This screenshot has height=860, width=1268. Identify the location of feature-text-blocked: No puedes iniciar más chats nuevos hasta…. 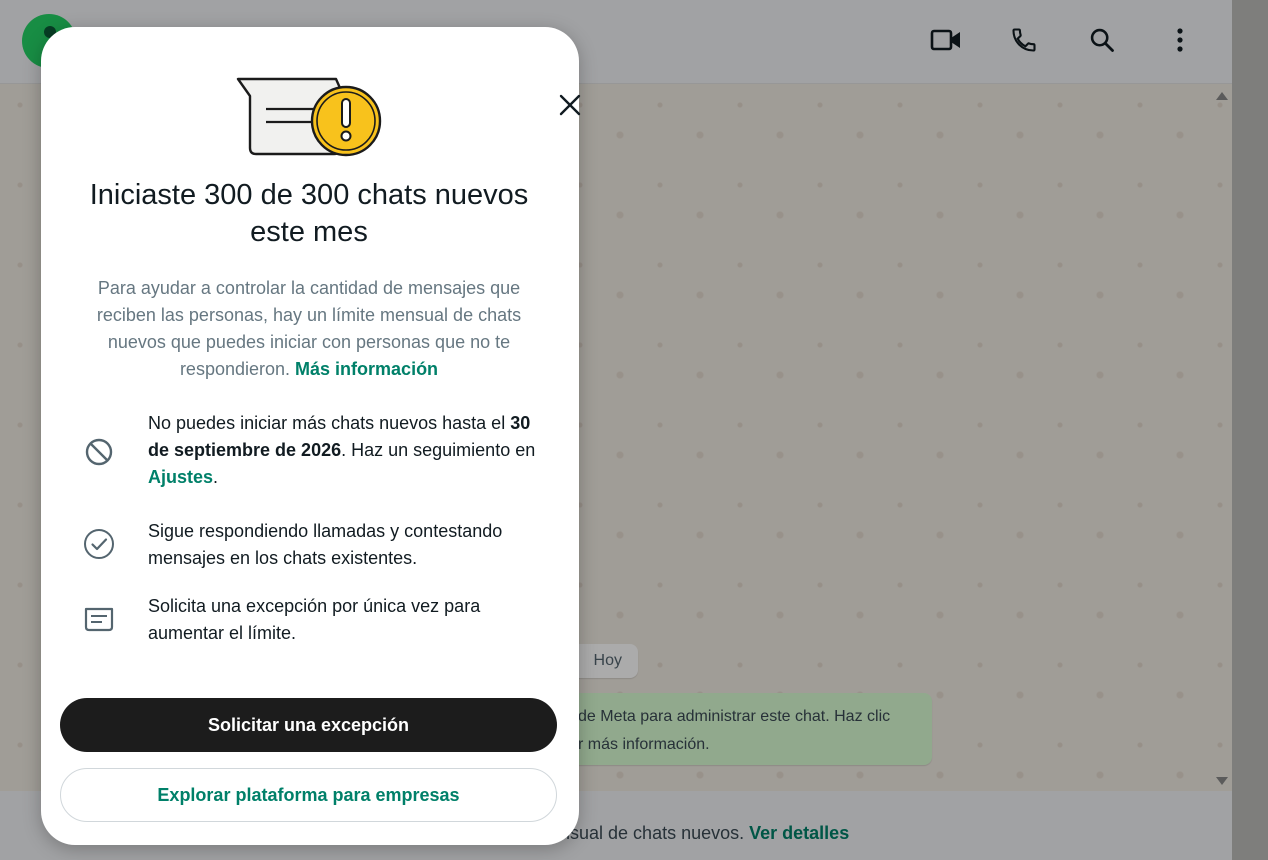
(350, 450).